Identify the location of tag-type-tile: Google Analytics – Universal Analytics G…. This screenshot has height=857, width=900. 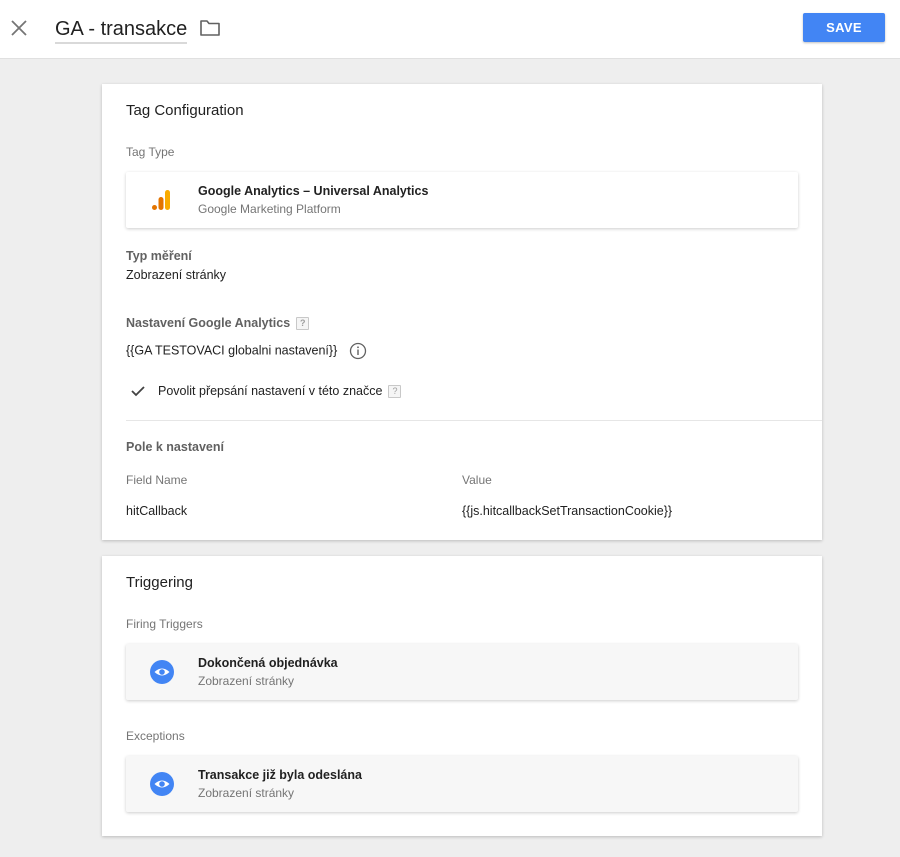
(462, 200).